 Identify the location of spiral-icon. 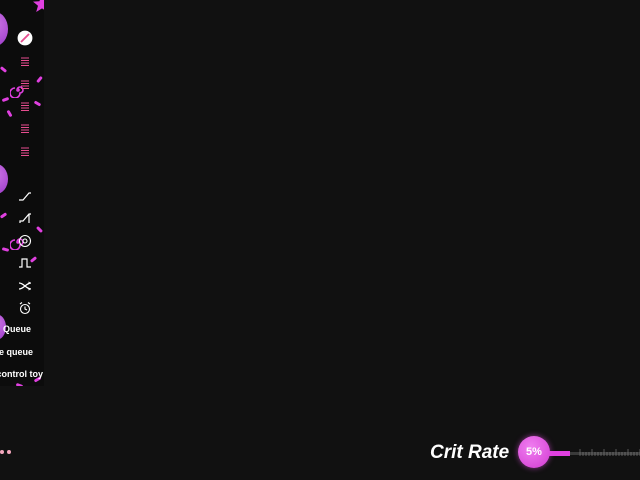
(25, 241).